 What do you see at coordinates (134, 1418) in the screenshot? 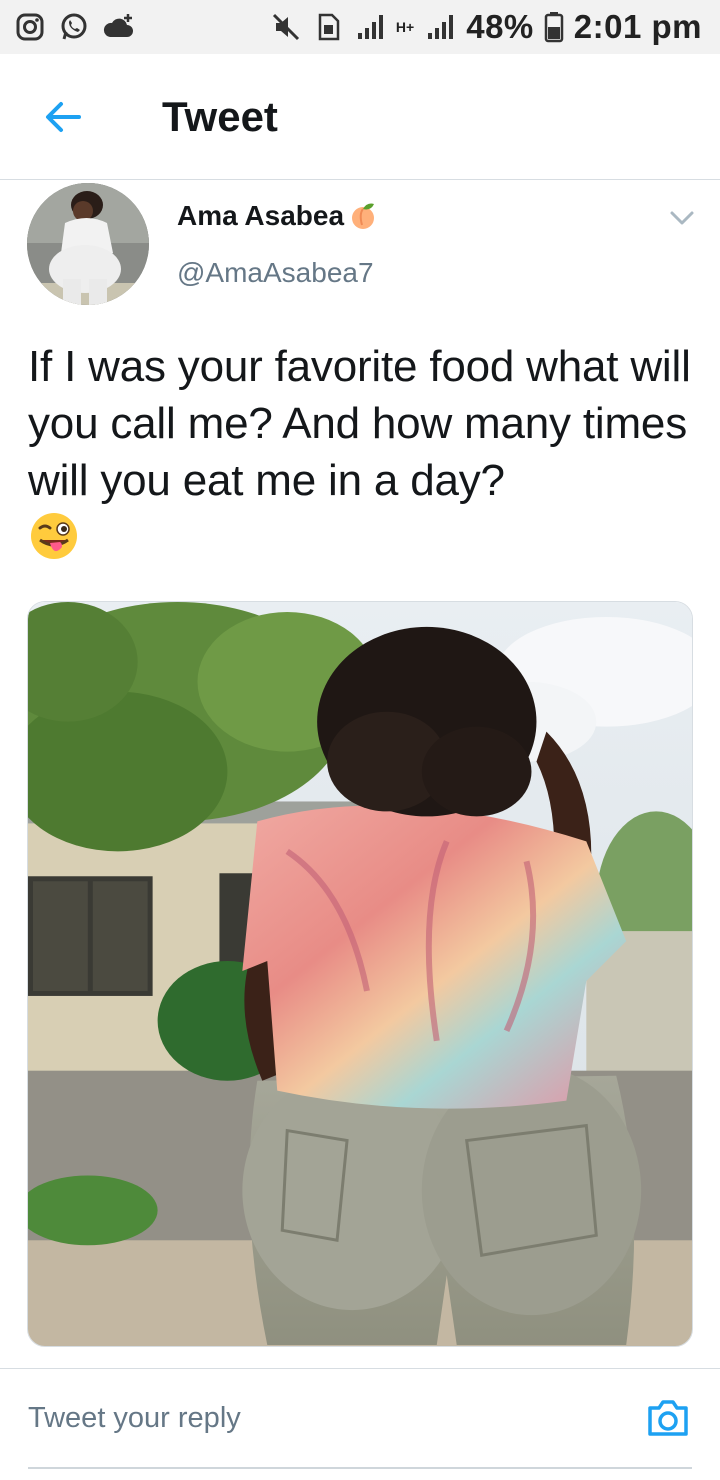
I see `reply-input: Tweet your reply` at bounding box center [134, 1418].